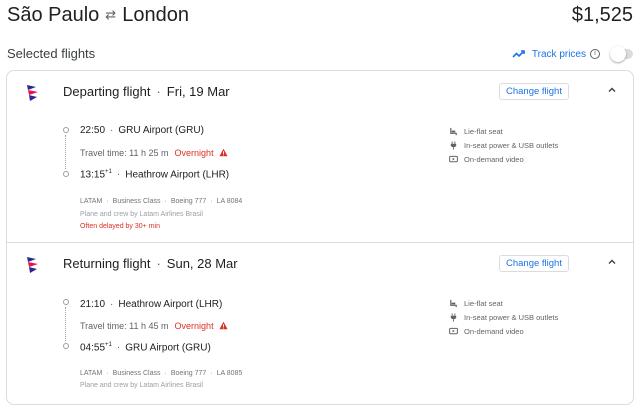 The width and height of the screenshot is (640, 412). What do you see at coordinates (494, 331) in the screenshot?
I see `amenity-label: On-demand video` at bounding box center [494, 331].